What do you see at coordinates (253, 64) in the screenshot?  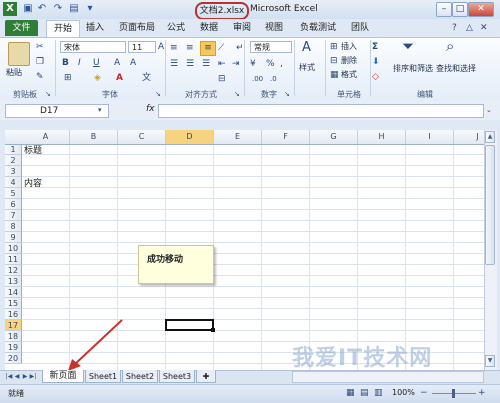 I see `accounting-format-icon: ¥` at bounding box center [253, 64].